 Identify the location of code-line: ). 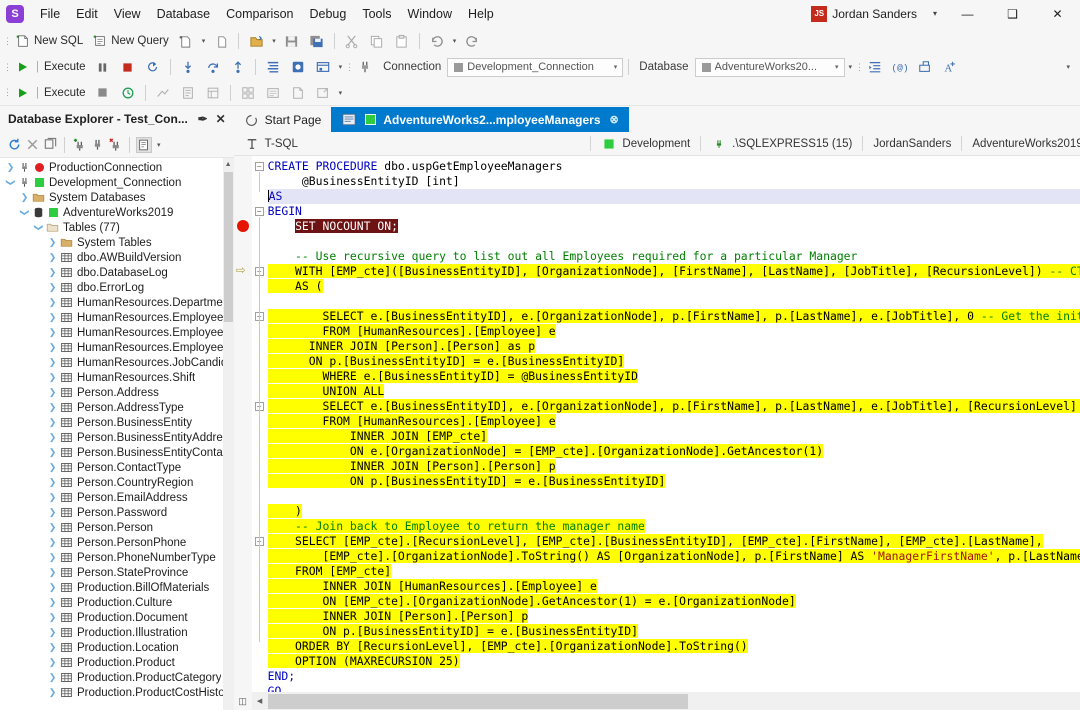
(673, 511).